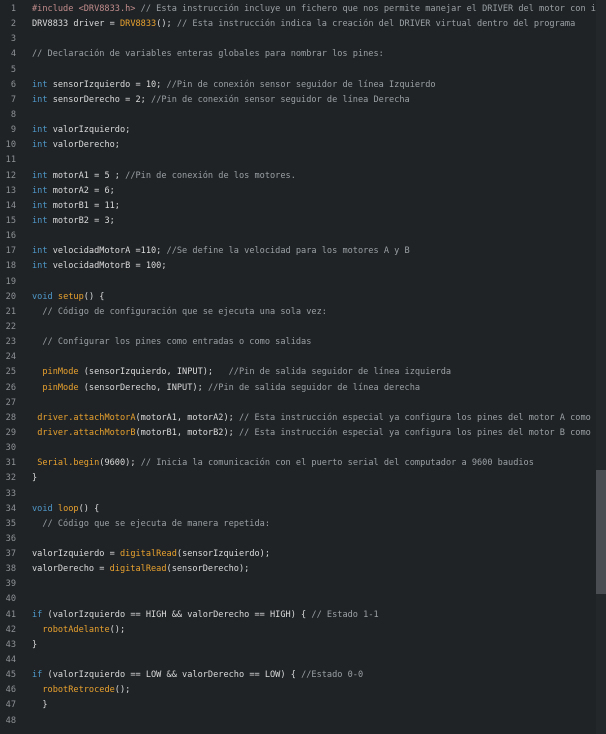  I want to click on vertical-scrollbar-track, so click(601, 367).